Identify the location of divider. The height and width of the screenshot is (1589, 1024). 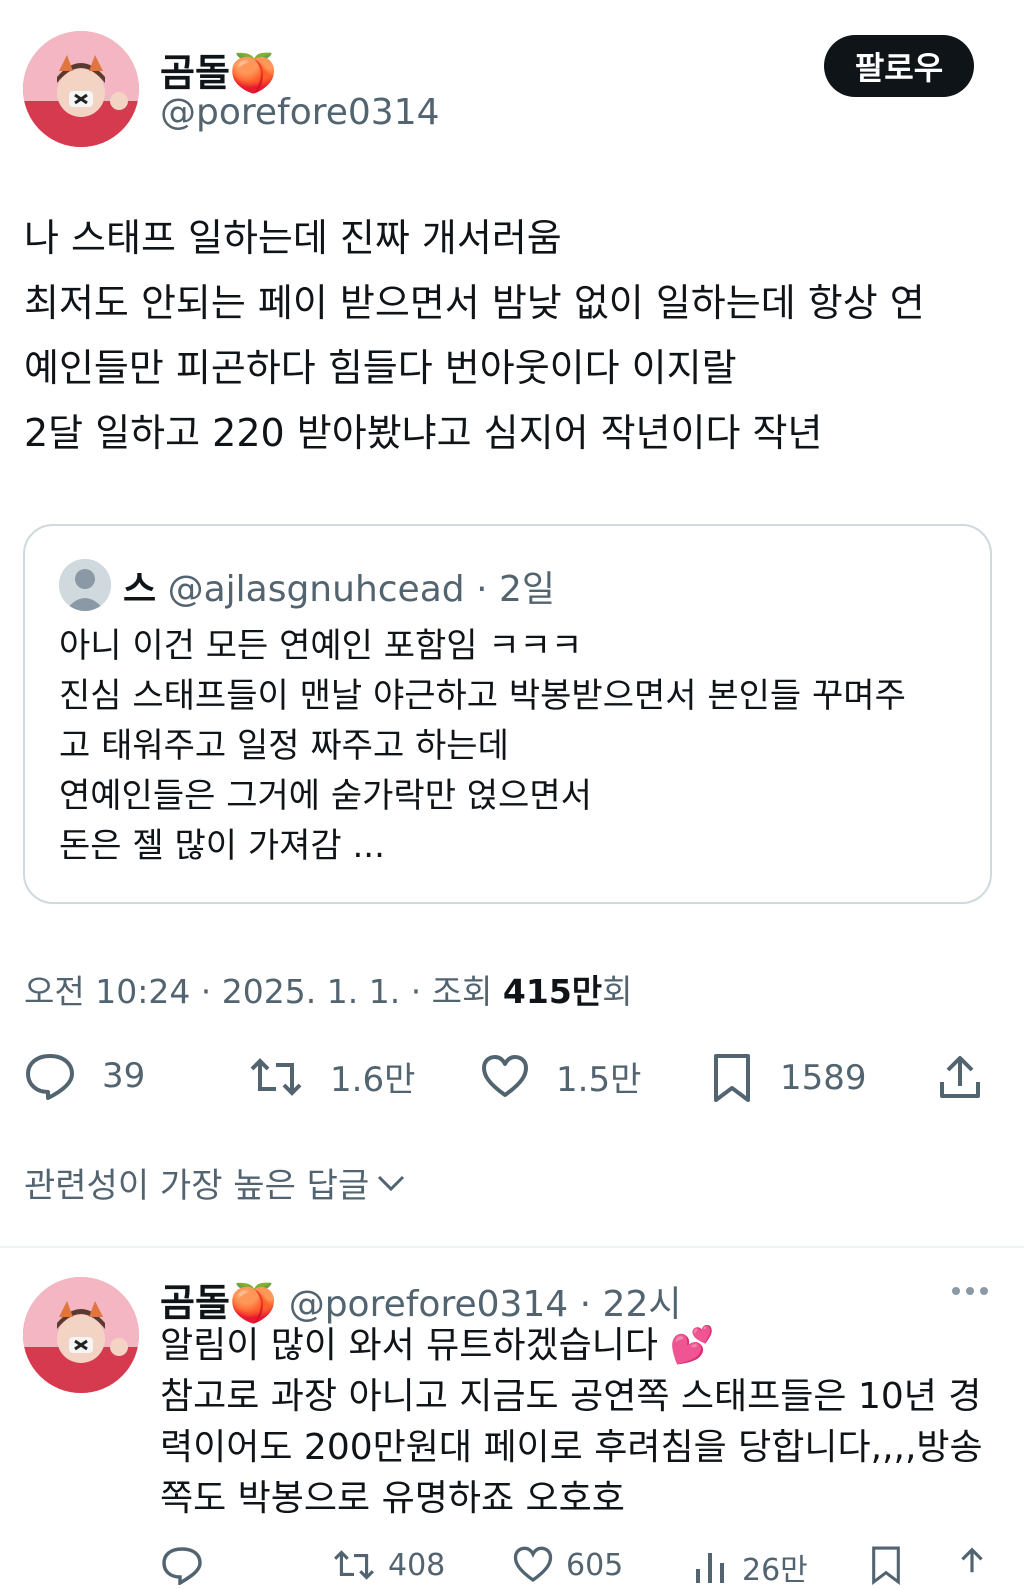
(512, 1247).